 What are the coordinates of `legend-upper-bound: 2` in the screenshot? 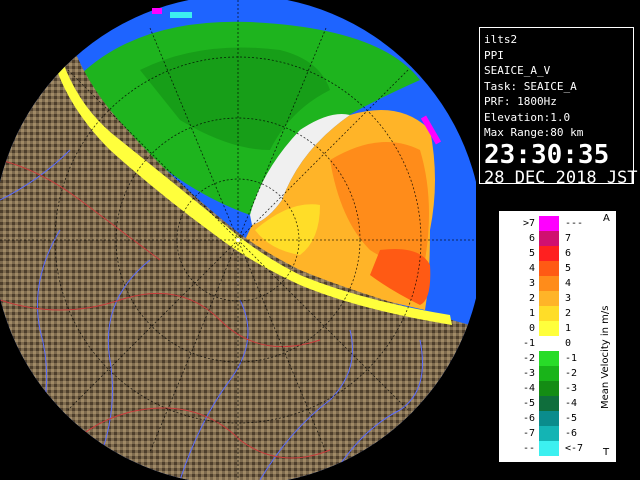 It's located at (568, 313).